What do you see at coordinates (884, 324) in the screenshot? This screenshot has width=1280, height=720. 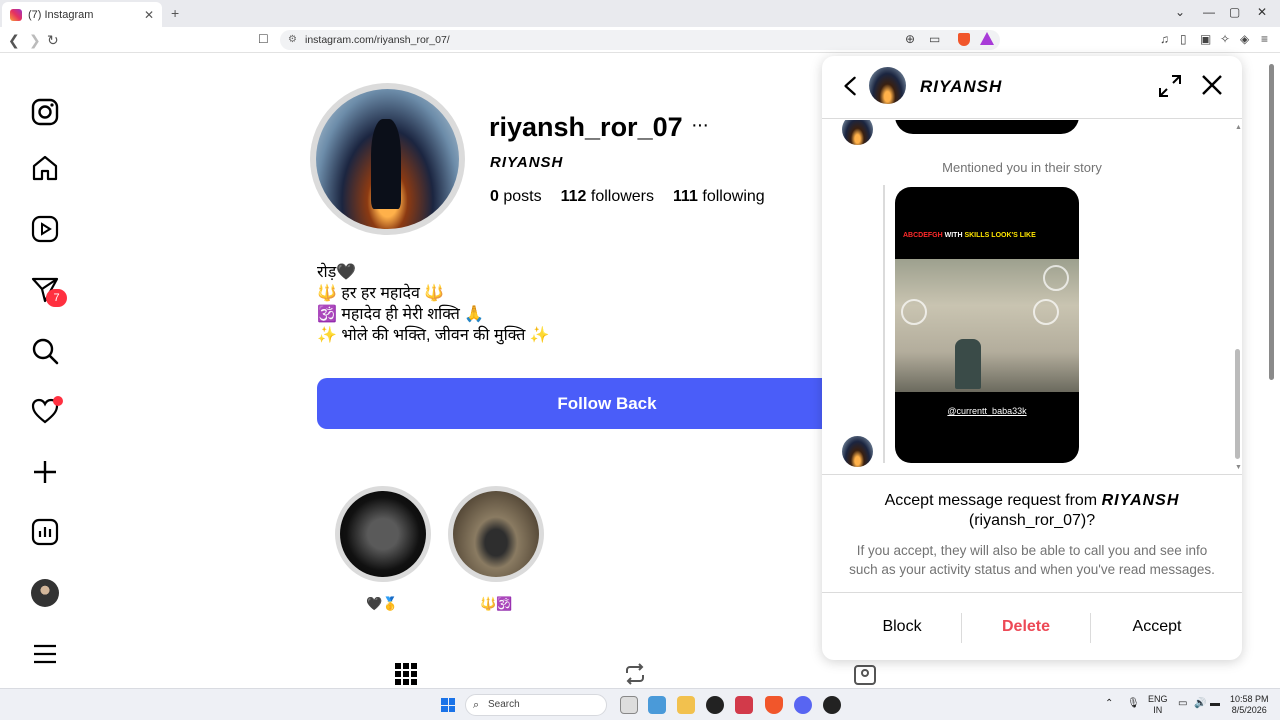 I see `story-reply-line` at bounding box center [884, 324].